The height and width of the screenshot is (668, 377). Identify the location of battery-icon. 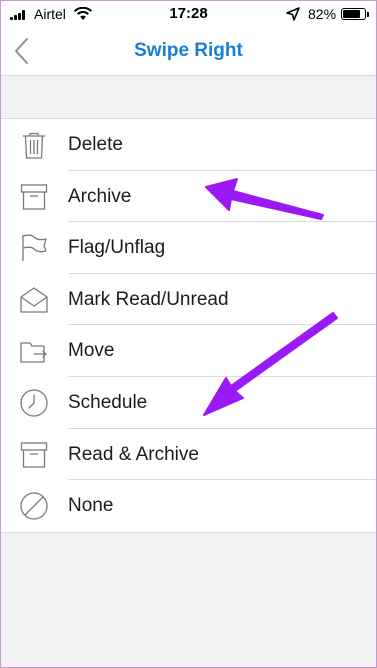
(355, 14).